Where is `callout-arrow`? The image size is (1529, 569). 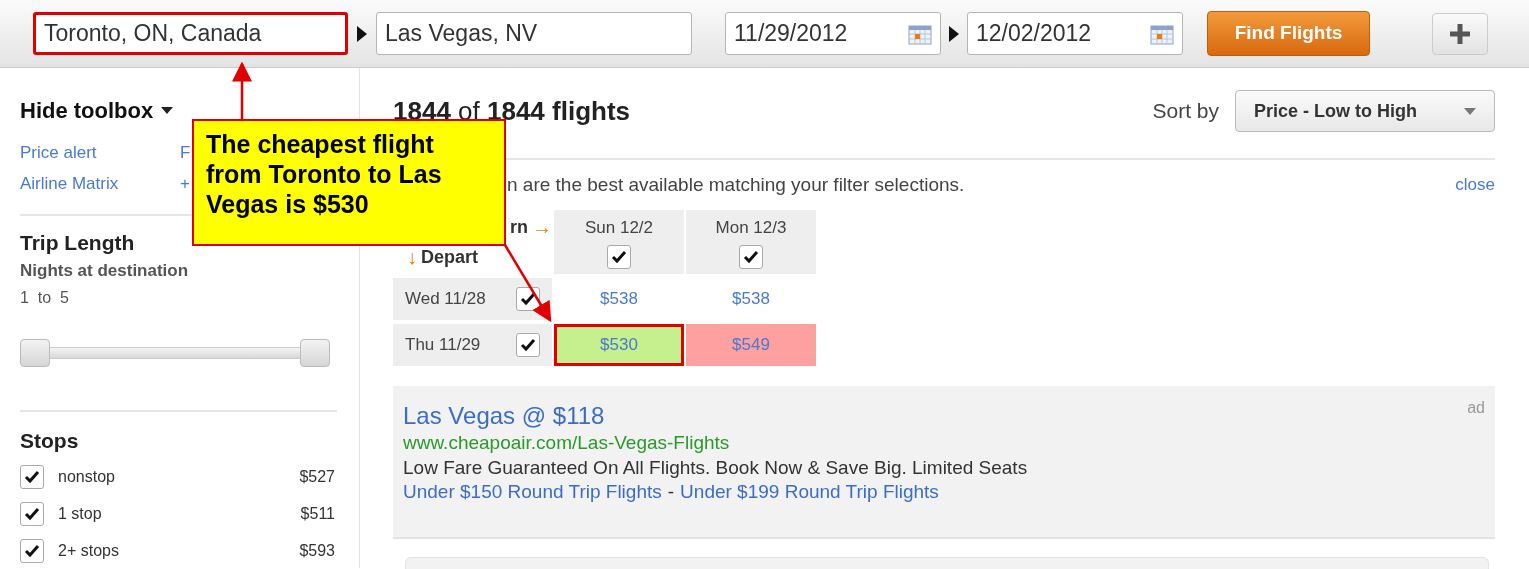 callout-arrow is located at coordinates (242, 90).